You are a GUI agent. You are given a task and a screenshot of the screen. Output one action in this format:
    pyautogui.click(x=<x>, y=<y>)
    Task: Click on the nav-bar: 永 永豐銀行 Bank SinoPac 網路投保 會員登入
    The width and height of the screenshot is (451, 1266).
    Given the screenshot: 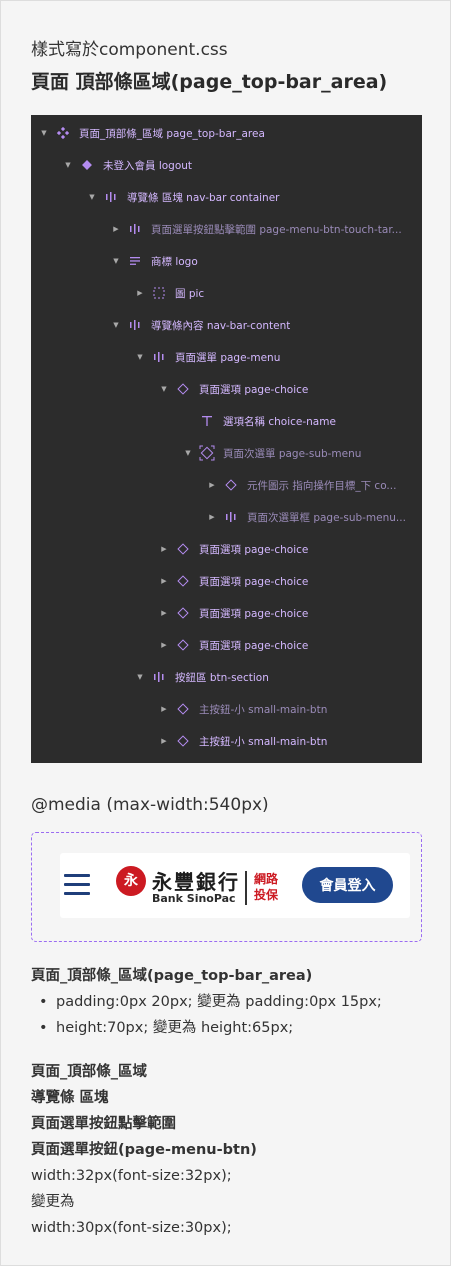 What is the action you would take?
    pyautogui.click(x=235, y=885)
    